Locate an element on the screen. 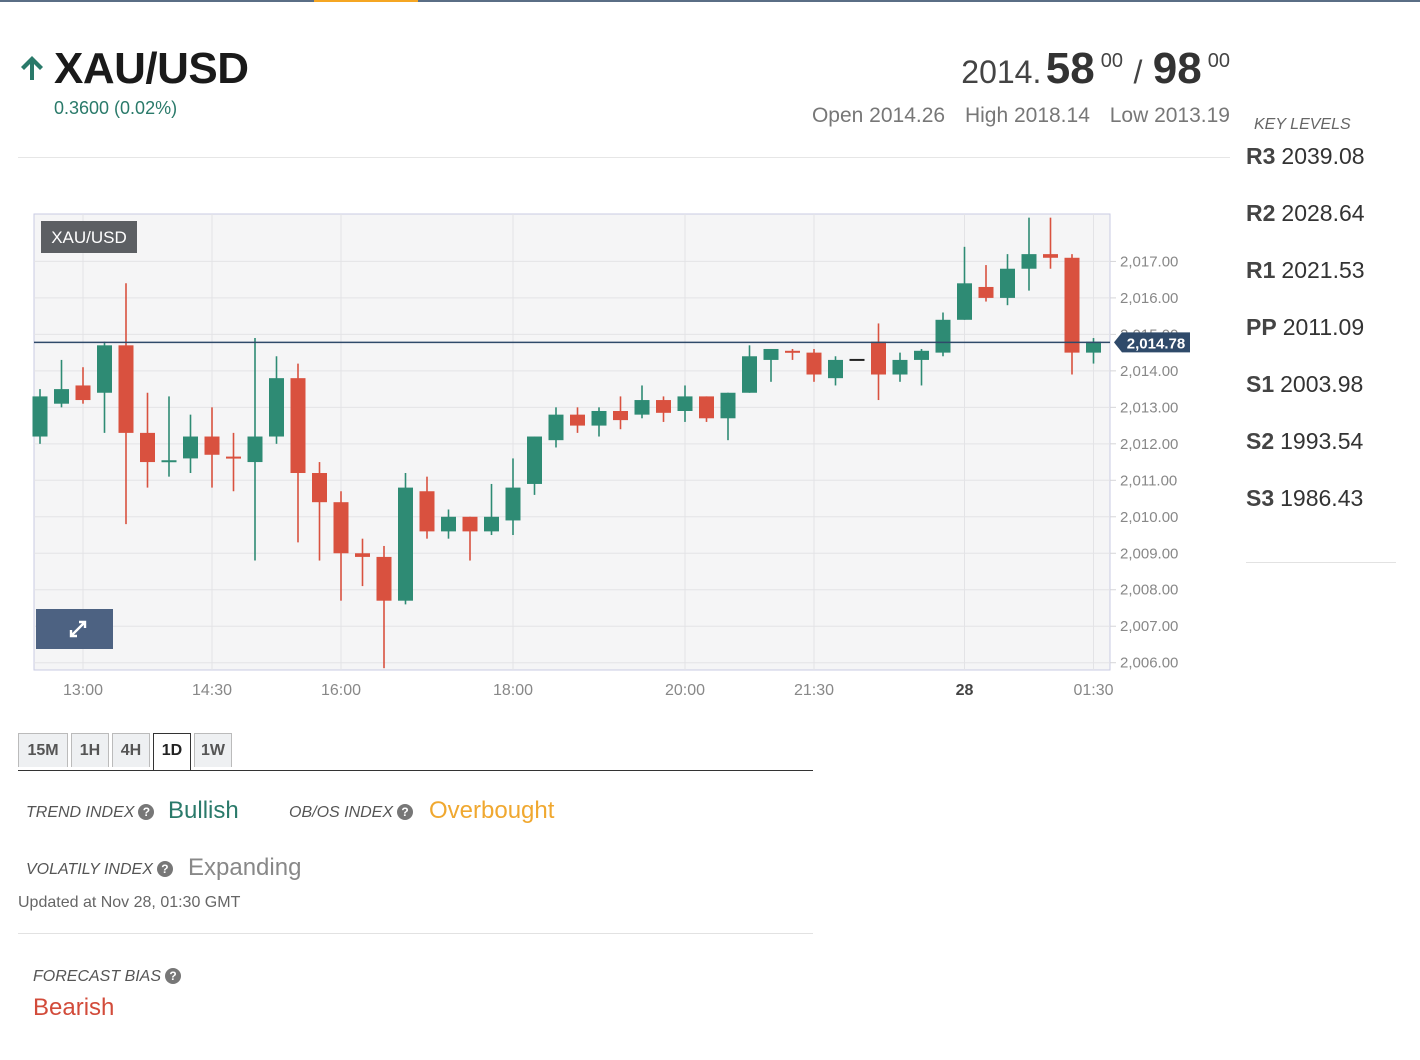 Image resolution: width=1420 pixels, height=1060 pixels. key-level-s1: S1 2003.98 is located at coordinates (1321, 398).